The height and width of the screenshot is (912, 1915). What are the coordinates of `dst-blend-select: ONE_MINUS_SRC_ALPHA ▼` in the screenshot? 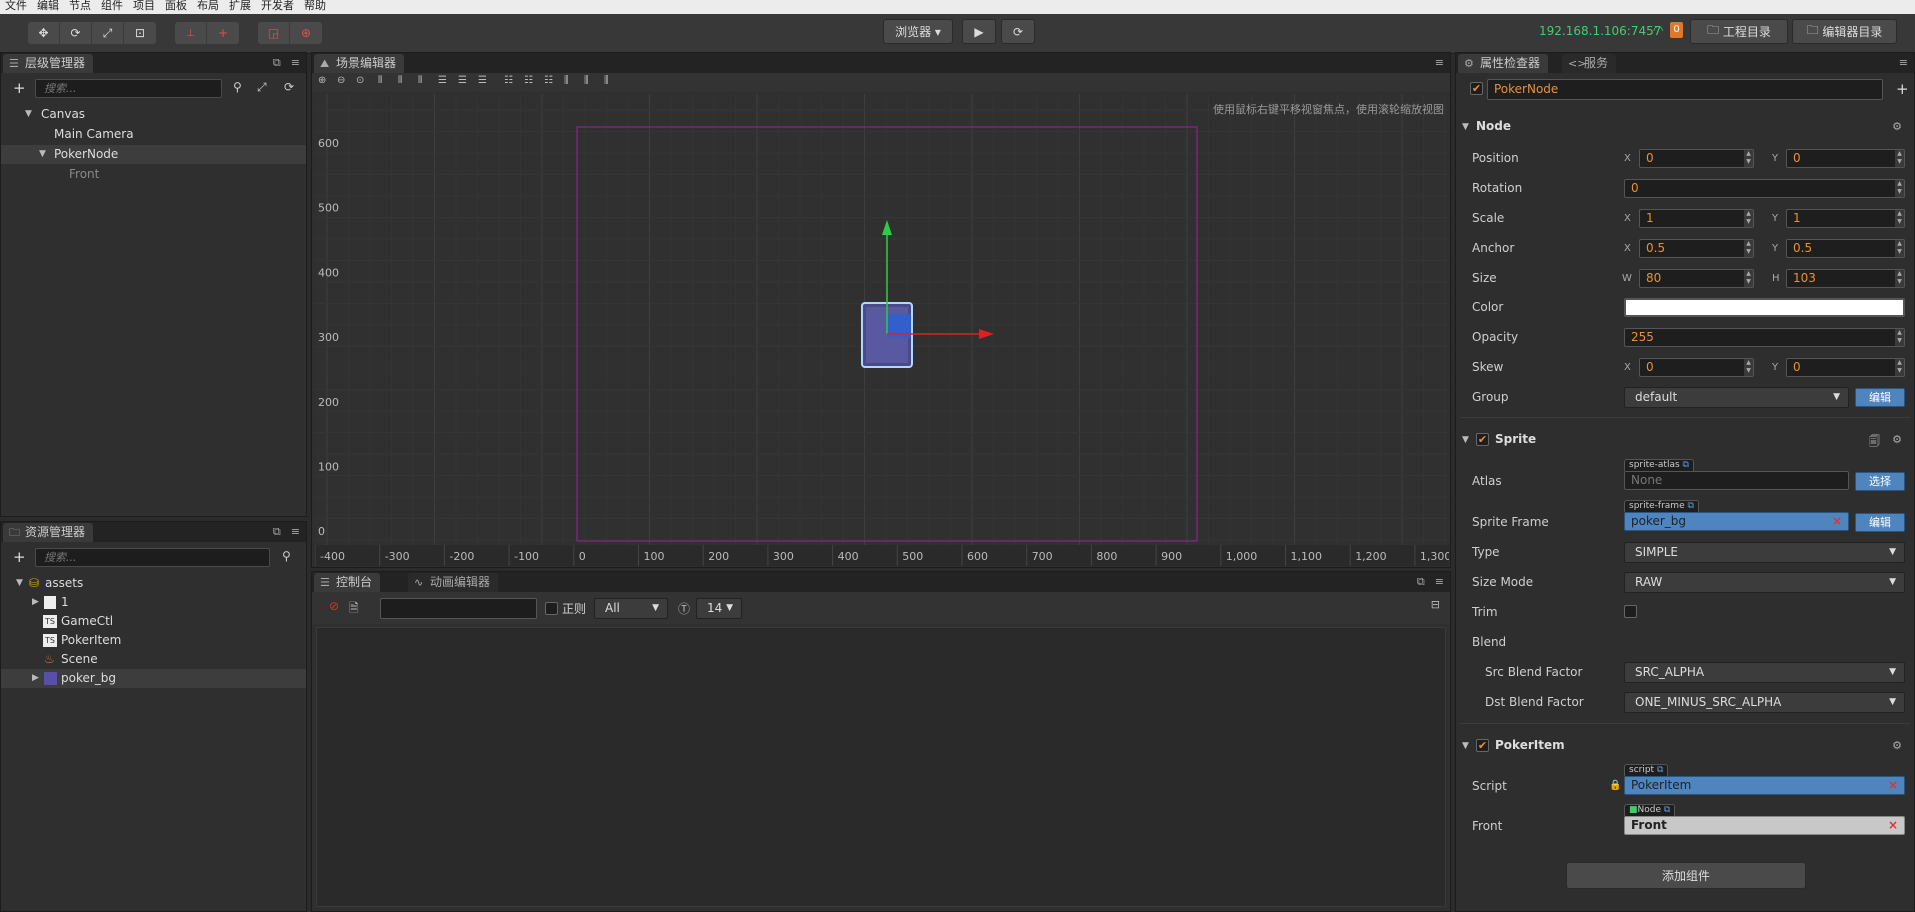 It's located at (1764, 702).